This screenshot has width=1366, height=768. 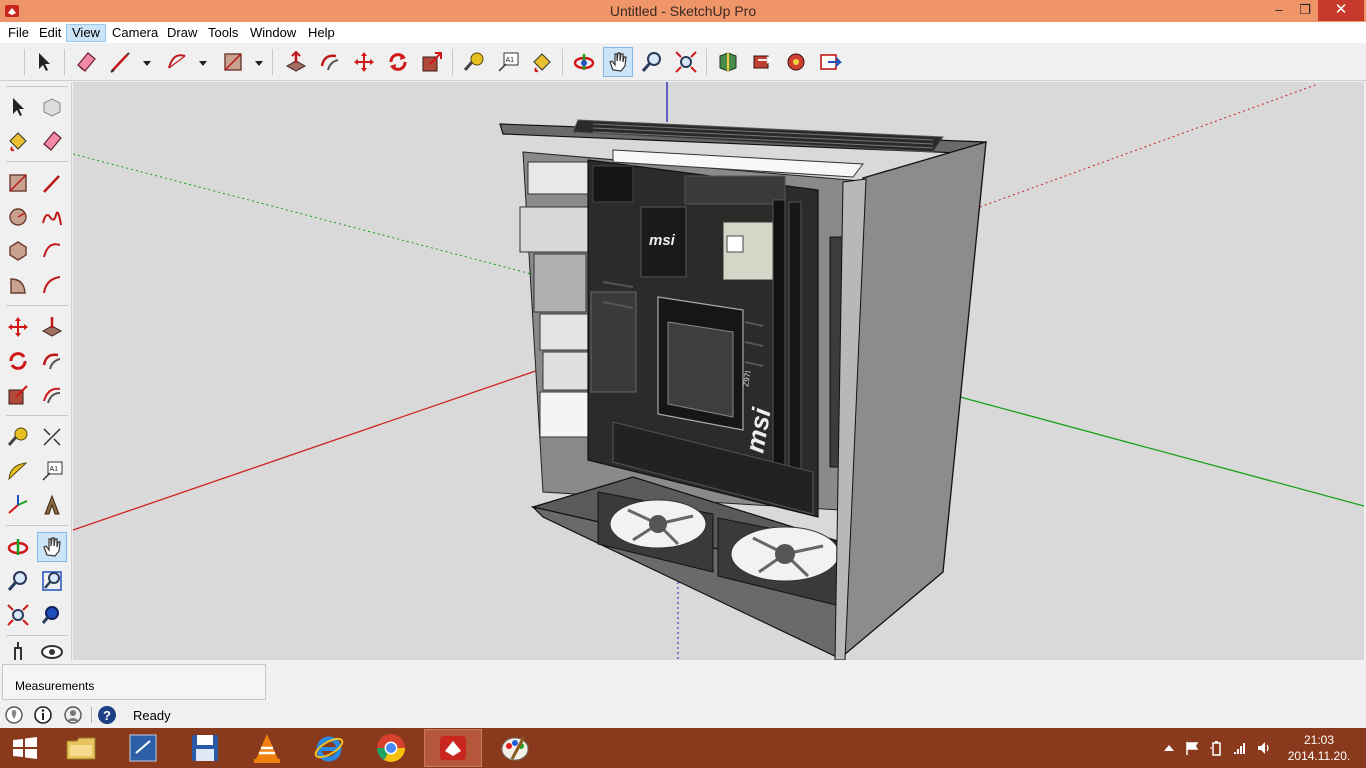 I want to click on polygon-tool-button, so click(x=18, y=251).